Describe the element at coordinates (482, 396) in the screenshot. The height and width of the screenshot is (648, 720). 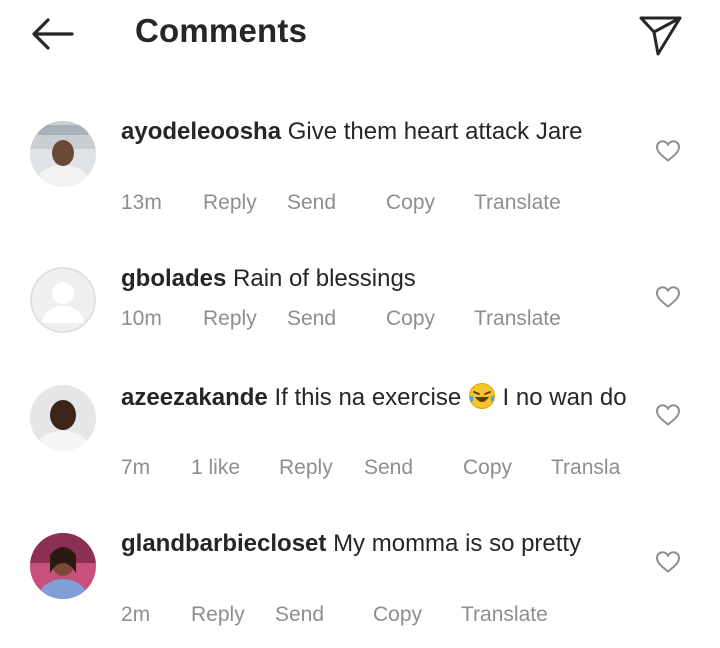
I see `laughing-tears-emoji-icon` at that location.